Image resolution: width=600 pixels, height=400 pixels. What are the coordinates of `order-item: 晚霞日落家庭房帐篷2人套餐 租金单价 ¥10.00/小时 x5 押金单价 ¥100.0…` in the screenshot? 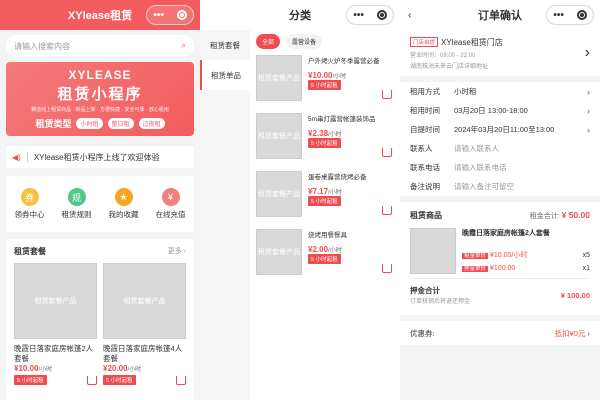 It's located at (500, 251).